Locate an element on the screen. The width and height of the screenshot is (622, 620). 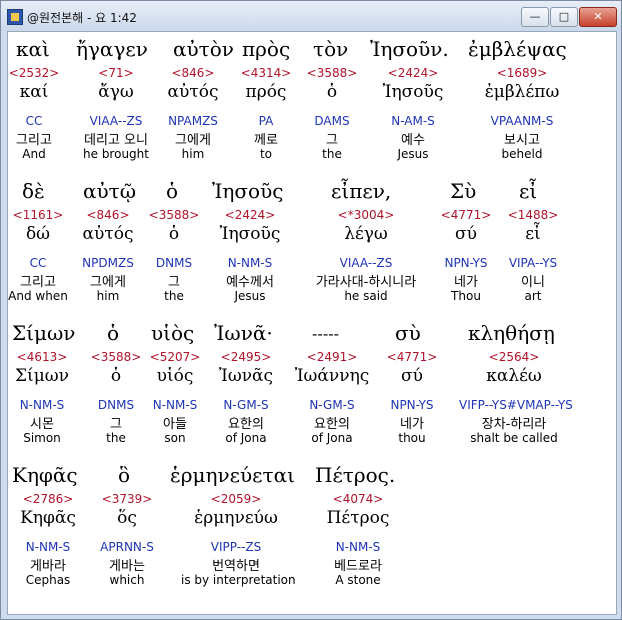
english-gloss: he said is located at coordinates (366, 296).